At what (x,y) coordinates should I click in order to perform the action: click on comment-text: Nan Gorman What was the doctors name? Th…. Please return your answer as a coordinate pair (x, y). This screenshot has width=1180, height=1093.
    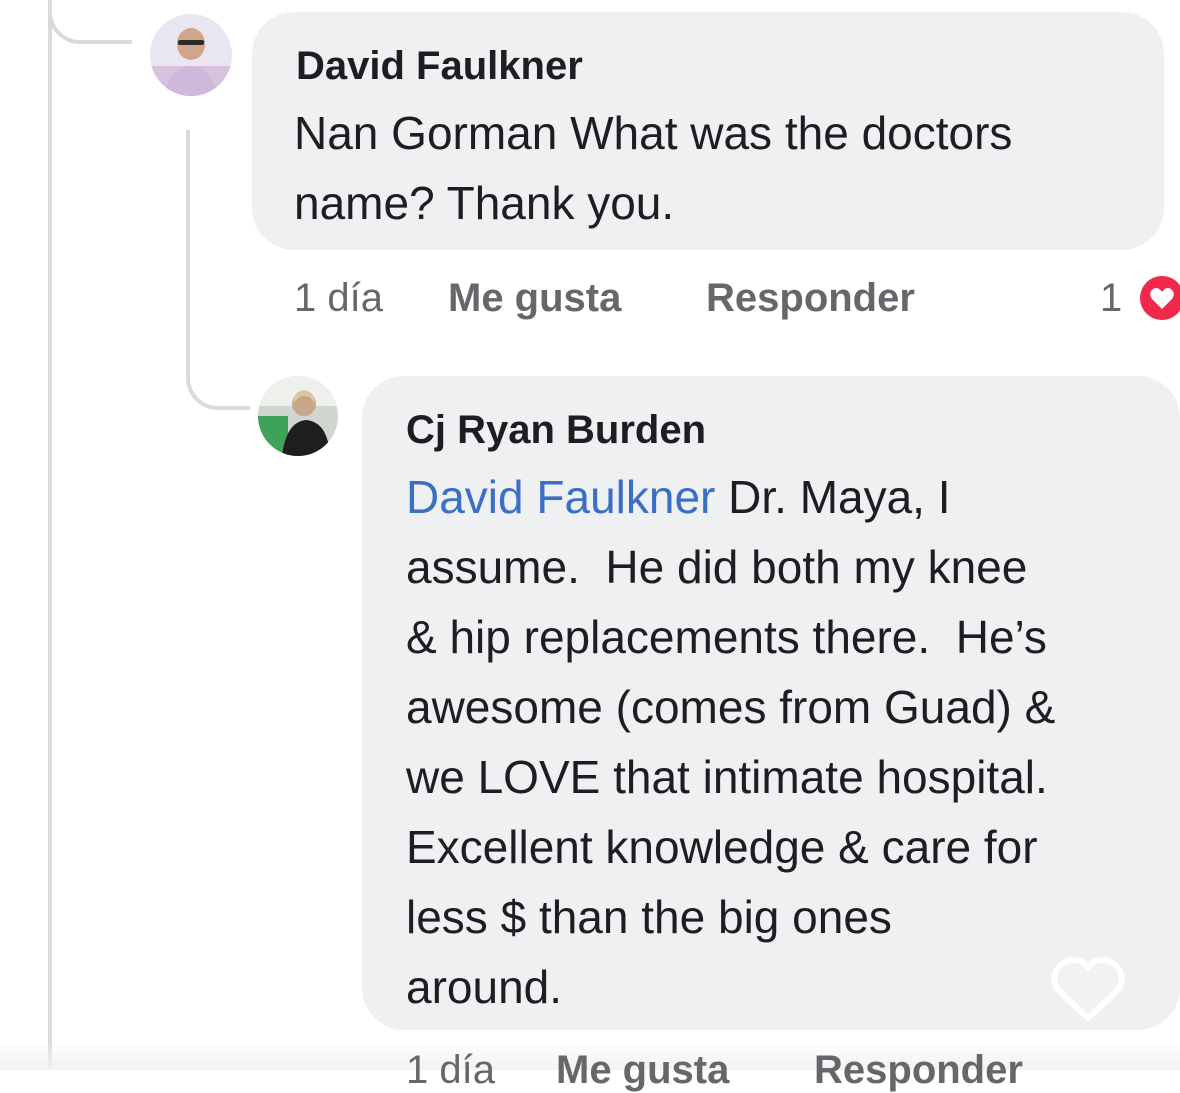
    Looking at the image, I should click on (724, 168).